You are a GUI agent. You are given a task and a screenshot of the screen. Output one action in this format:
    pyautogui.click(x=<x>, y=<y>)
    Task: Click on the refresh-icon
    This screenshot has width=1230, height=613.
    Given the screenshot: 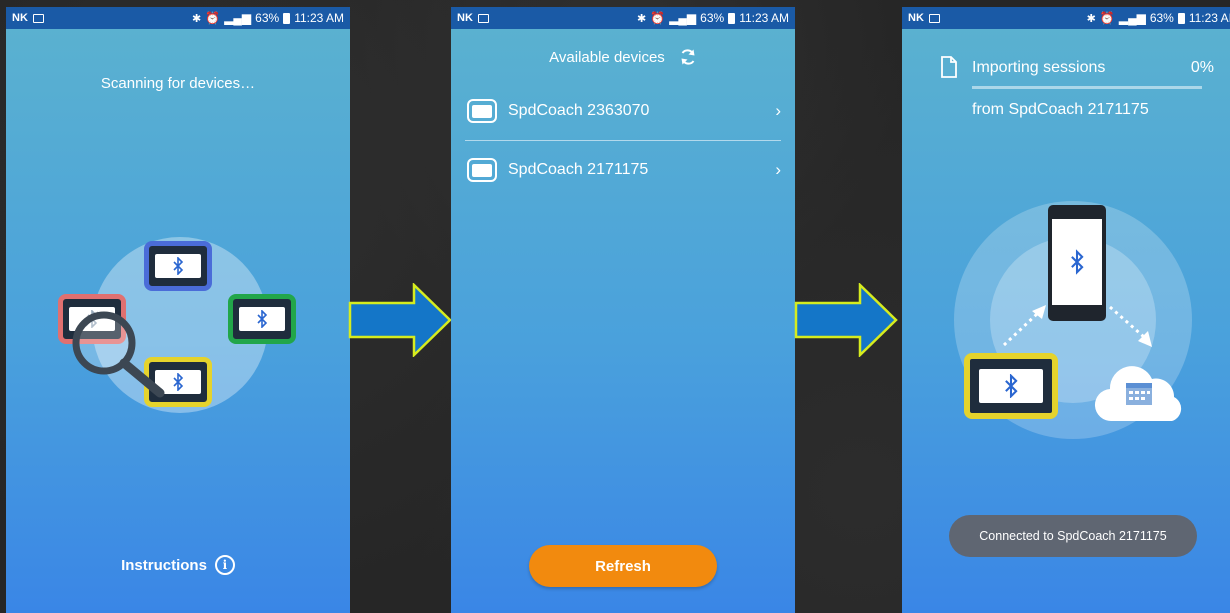 What is the action you would take?
    pyautogui.click(x=688, y=57)
    